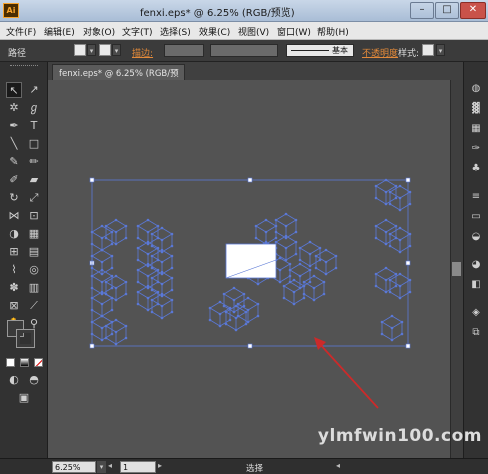 Image resolution: width=488 pixels, height=474 pixels. I want to click on artboard-number-field: 1, so click(138, 467).